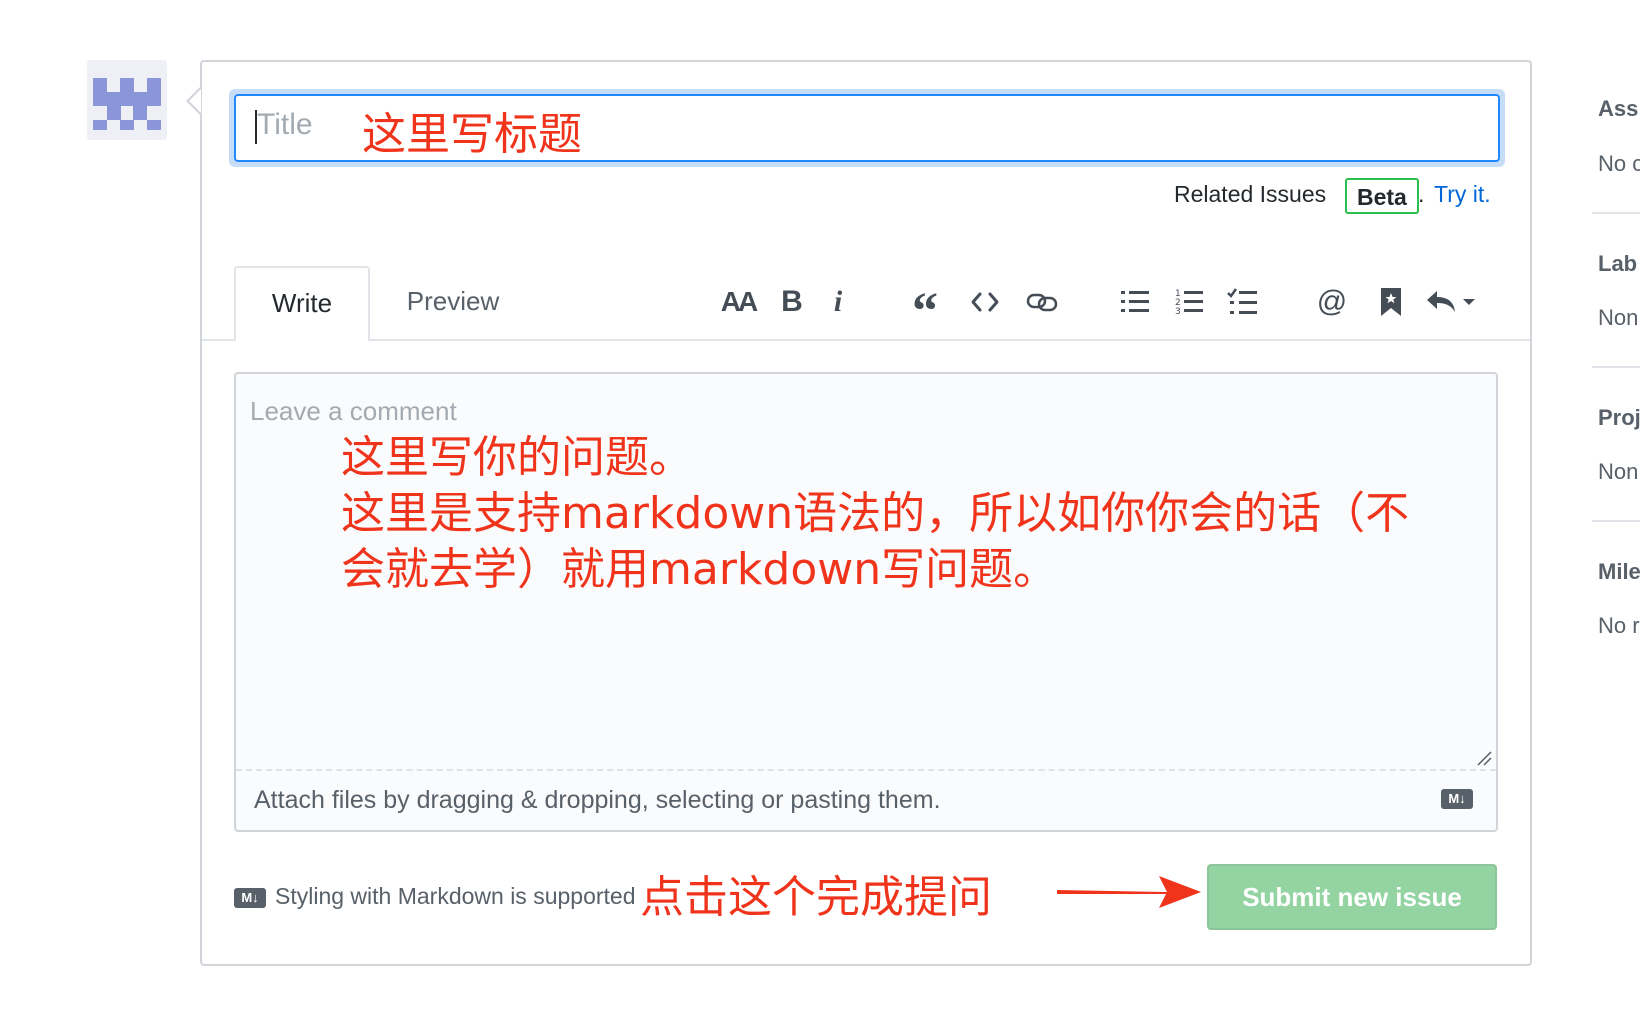  I want to click on arrow-icon, so click(1129, 892).